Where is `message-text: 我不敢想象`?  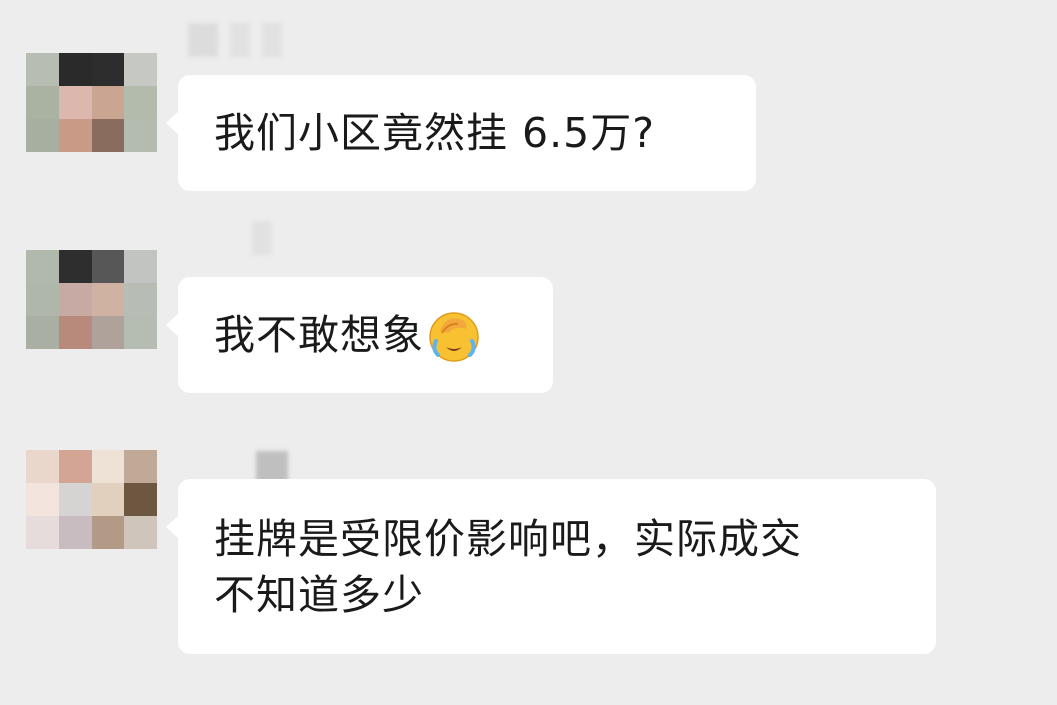
message-text: 我不敢想象 is located at coordinates (365, 336).